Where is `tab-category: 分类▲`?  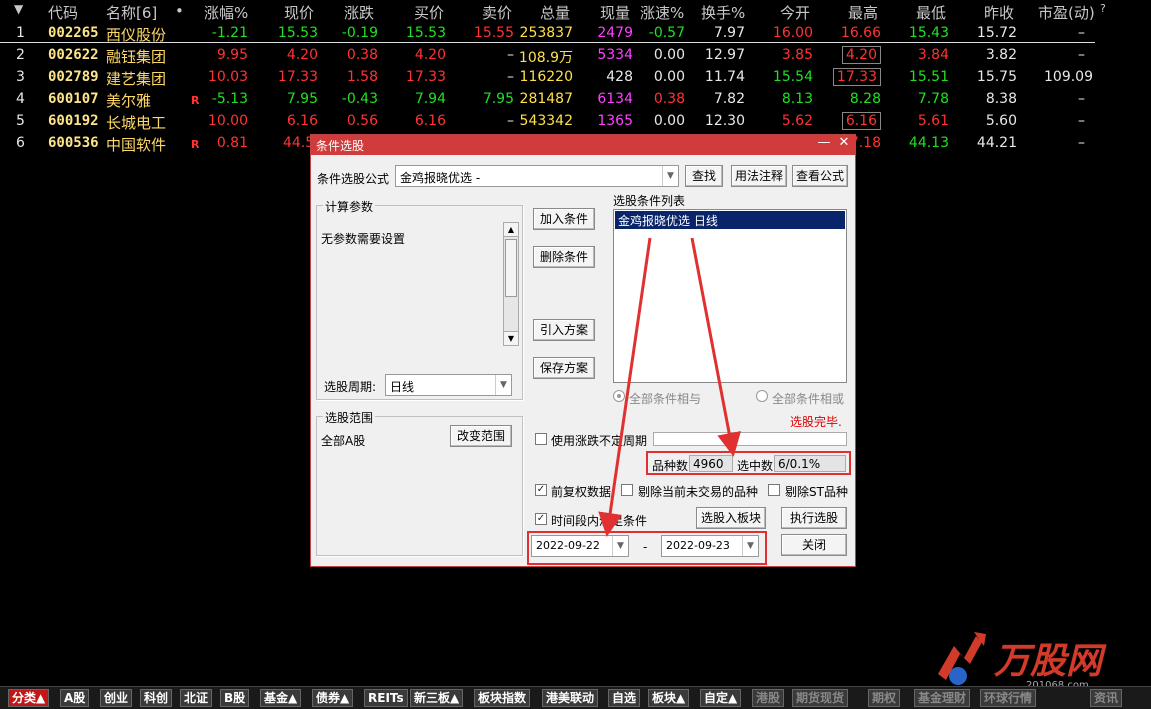
tab-category: 分类▲ is located at coordinates (29, 698).